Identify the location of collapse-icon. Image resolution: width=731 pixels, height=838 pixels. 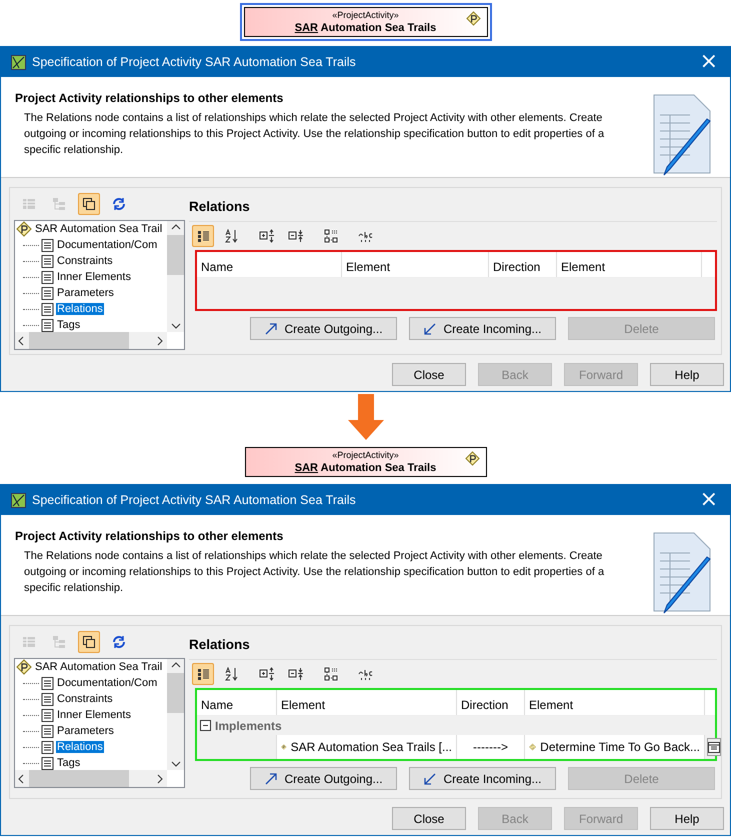
(205, 725).